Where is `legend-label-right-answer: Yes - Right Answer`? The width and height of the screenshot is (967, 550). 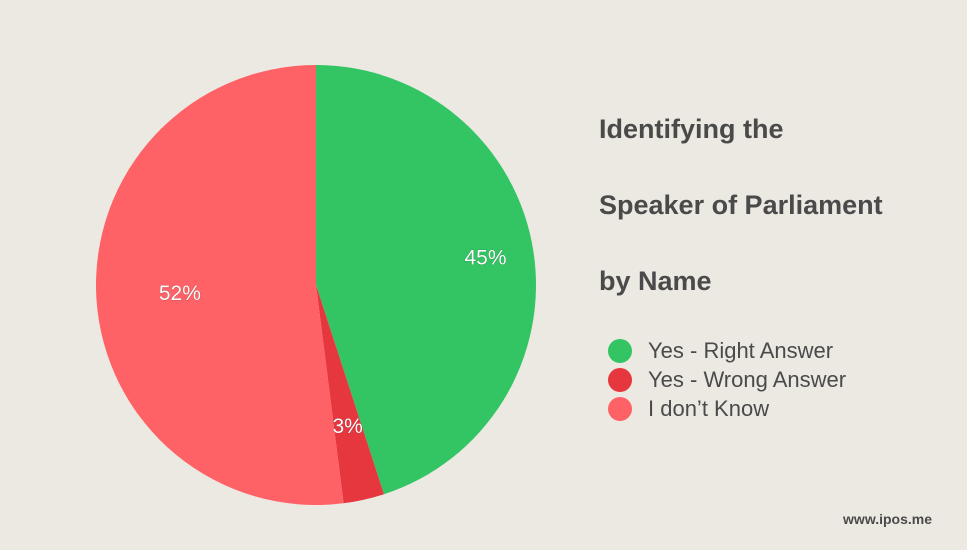
legend-label-right-answer: Yes - Right Answer is located at coordinates (741, 350).